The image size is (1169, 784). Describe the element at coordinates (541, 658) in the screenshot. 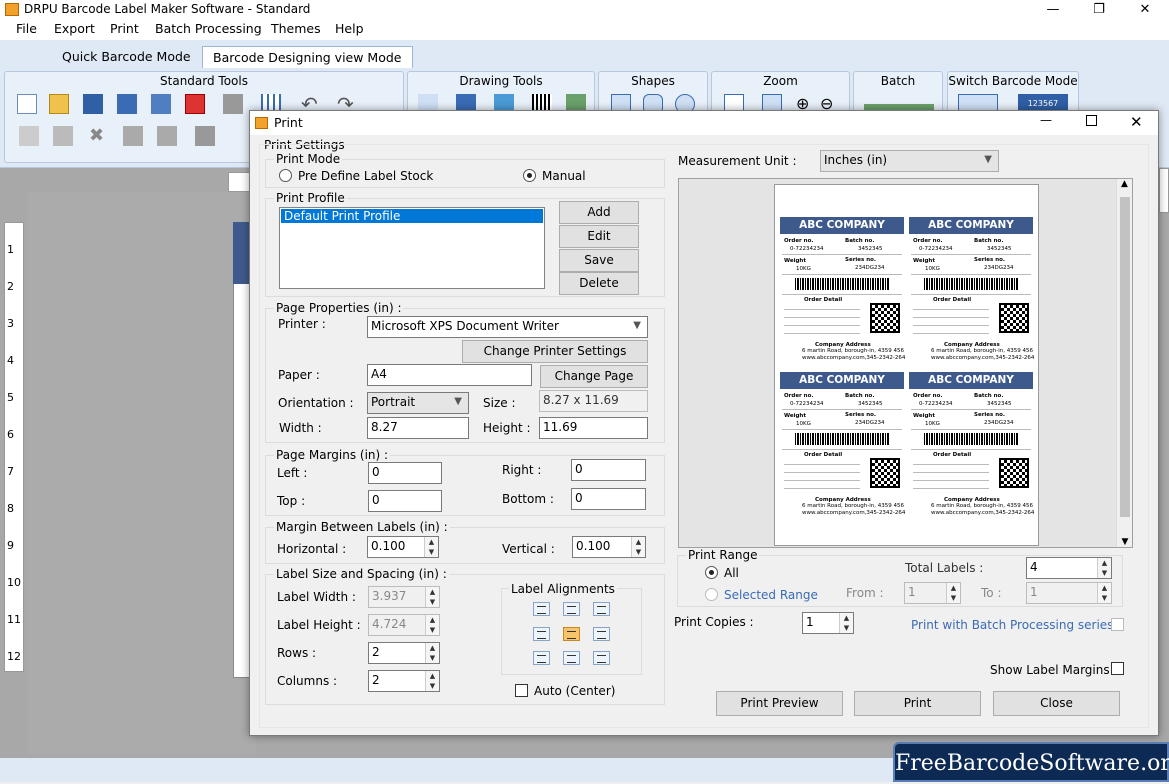

I see `align-bottom-left-icon` at that location.